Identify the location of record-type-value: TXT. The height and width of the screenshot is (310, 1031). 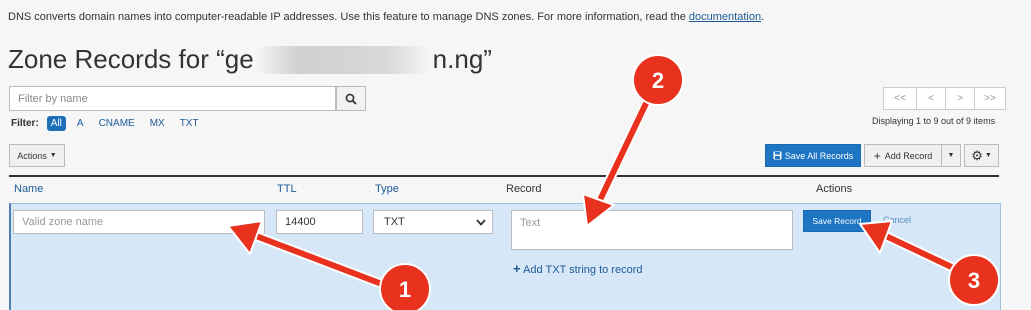
(394, 222).